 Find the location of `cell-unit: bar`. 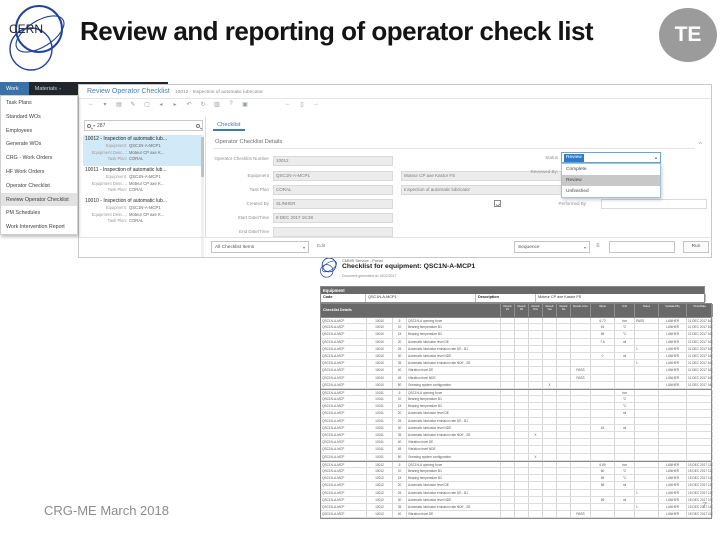

cell-unit: bar is located at coordinates (625, 464).